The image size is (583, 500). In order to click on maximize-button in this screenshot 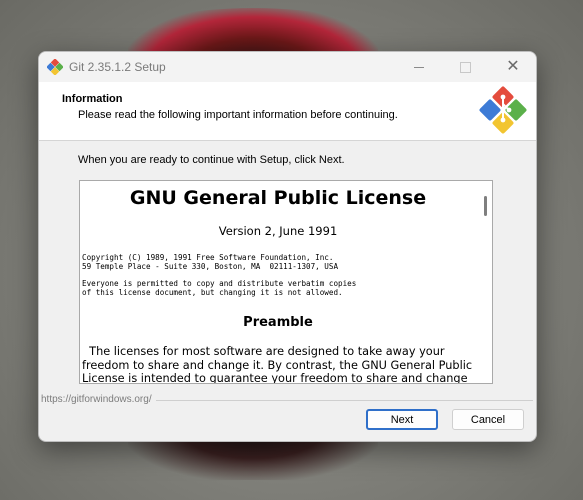, I will do `click(465, 67)`.